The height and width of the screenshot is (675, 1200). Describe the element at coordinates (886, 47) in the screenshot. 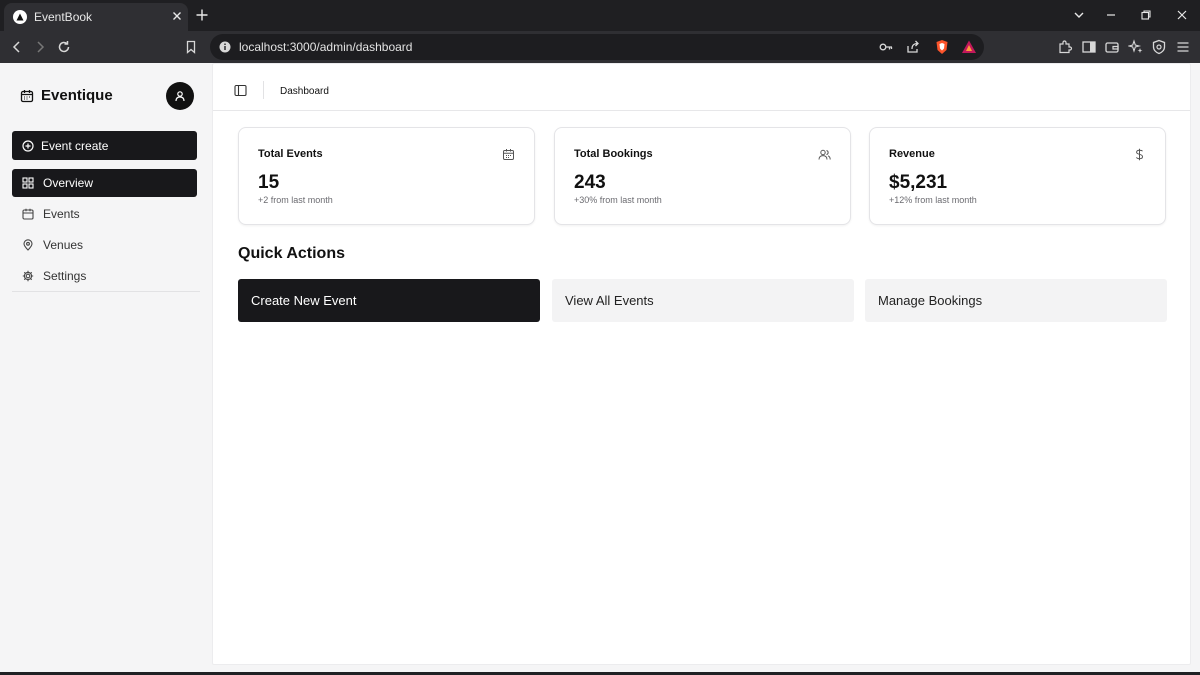

I see `key-icon` at that location.